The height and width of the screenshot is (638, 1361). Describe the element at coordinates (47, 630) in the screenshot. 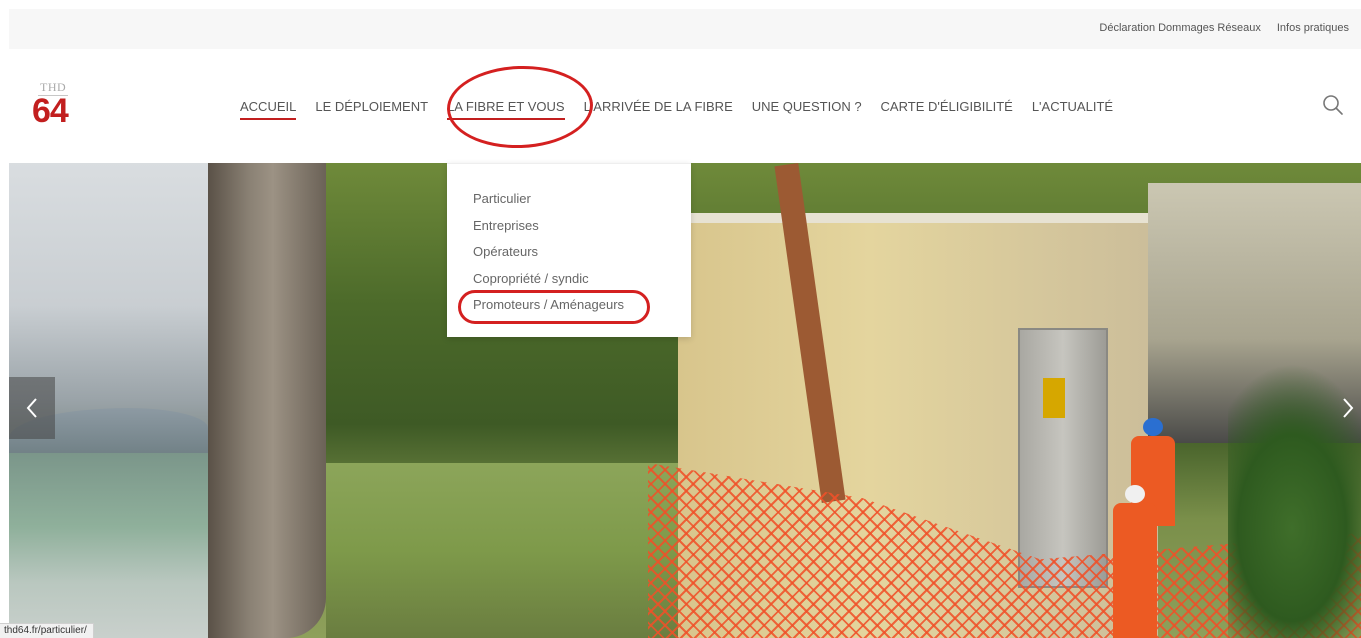

I see `status-bar-url: thd64.fr/particulier/` at that location.